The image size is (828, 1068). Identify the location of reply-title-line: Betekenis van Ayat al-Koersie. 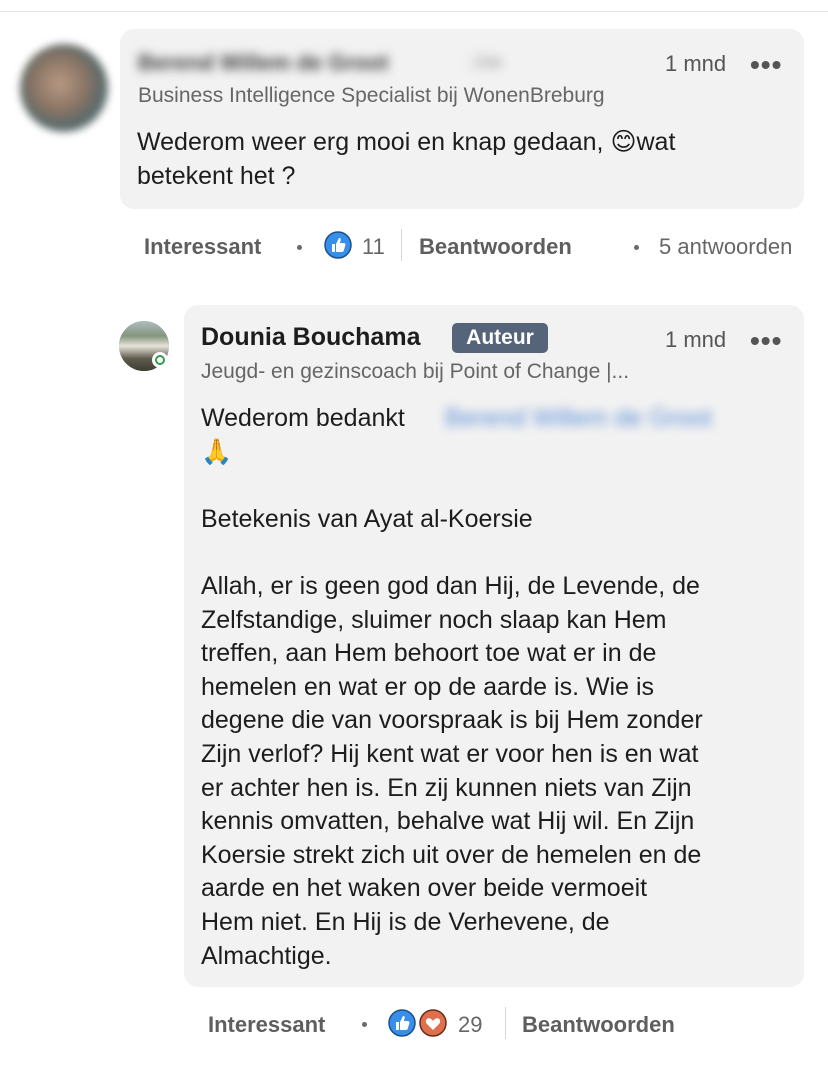
(367, 519).